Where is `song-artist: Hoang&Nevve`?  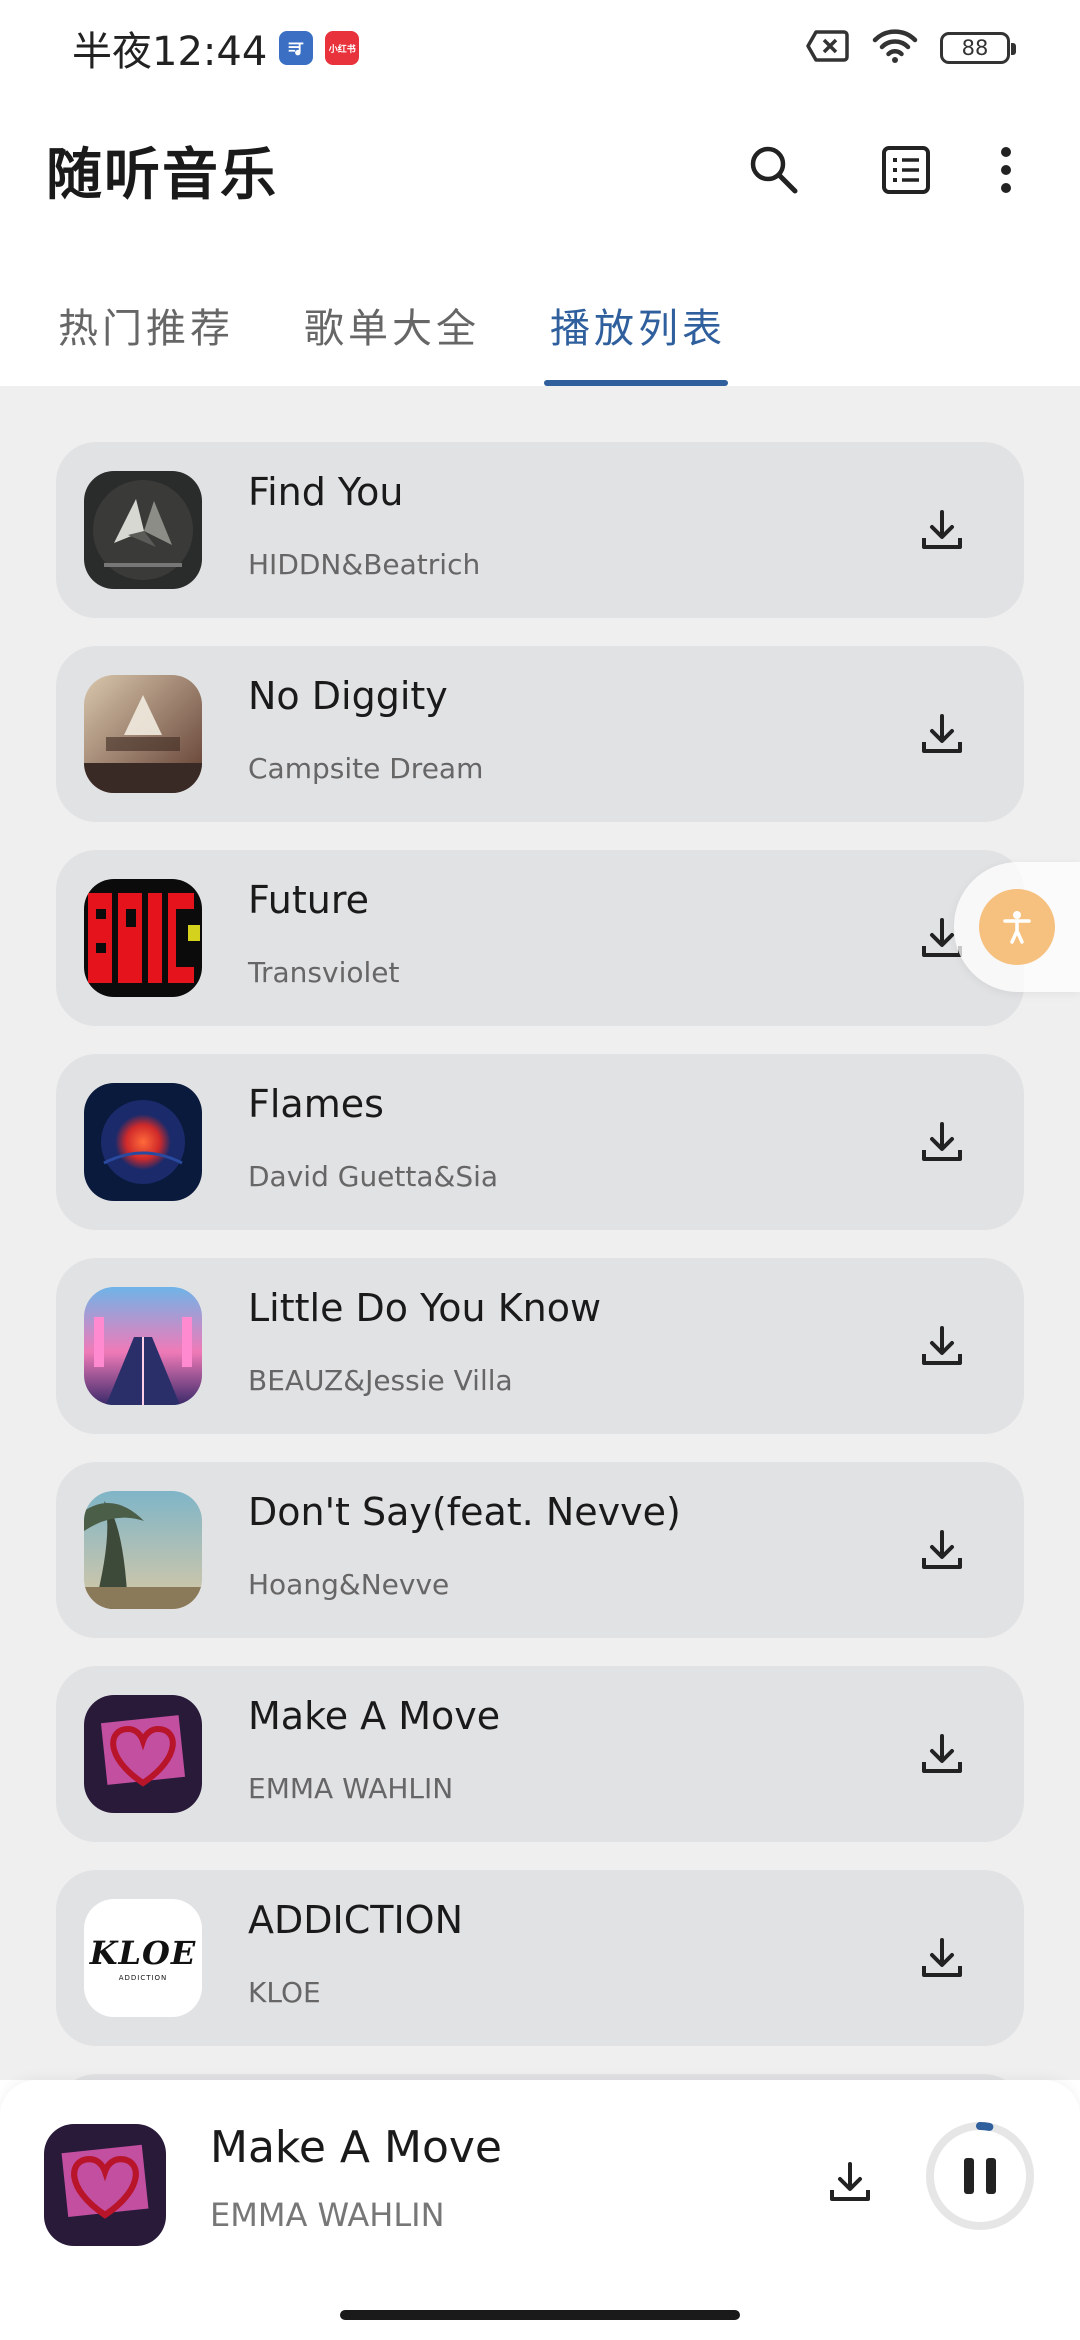
song-artist: Hoang&Nevve is located at coordinates (349, 1584).